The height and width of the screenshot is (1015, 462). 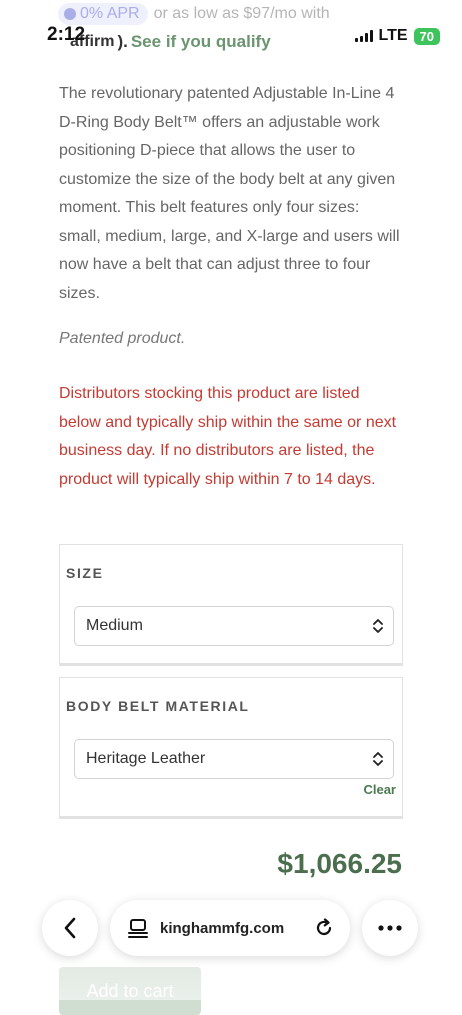 What do you see at coordinates (66, 34) in the screenshot?
I see `status-time: 2:12` at bounding box center [66, 34].